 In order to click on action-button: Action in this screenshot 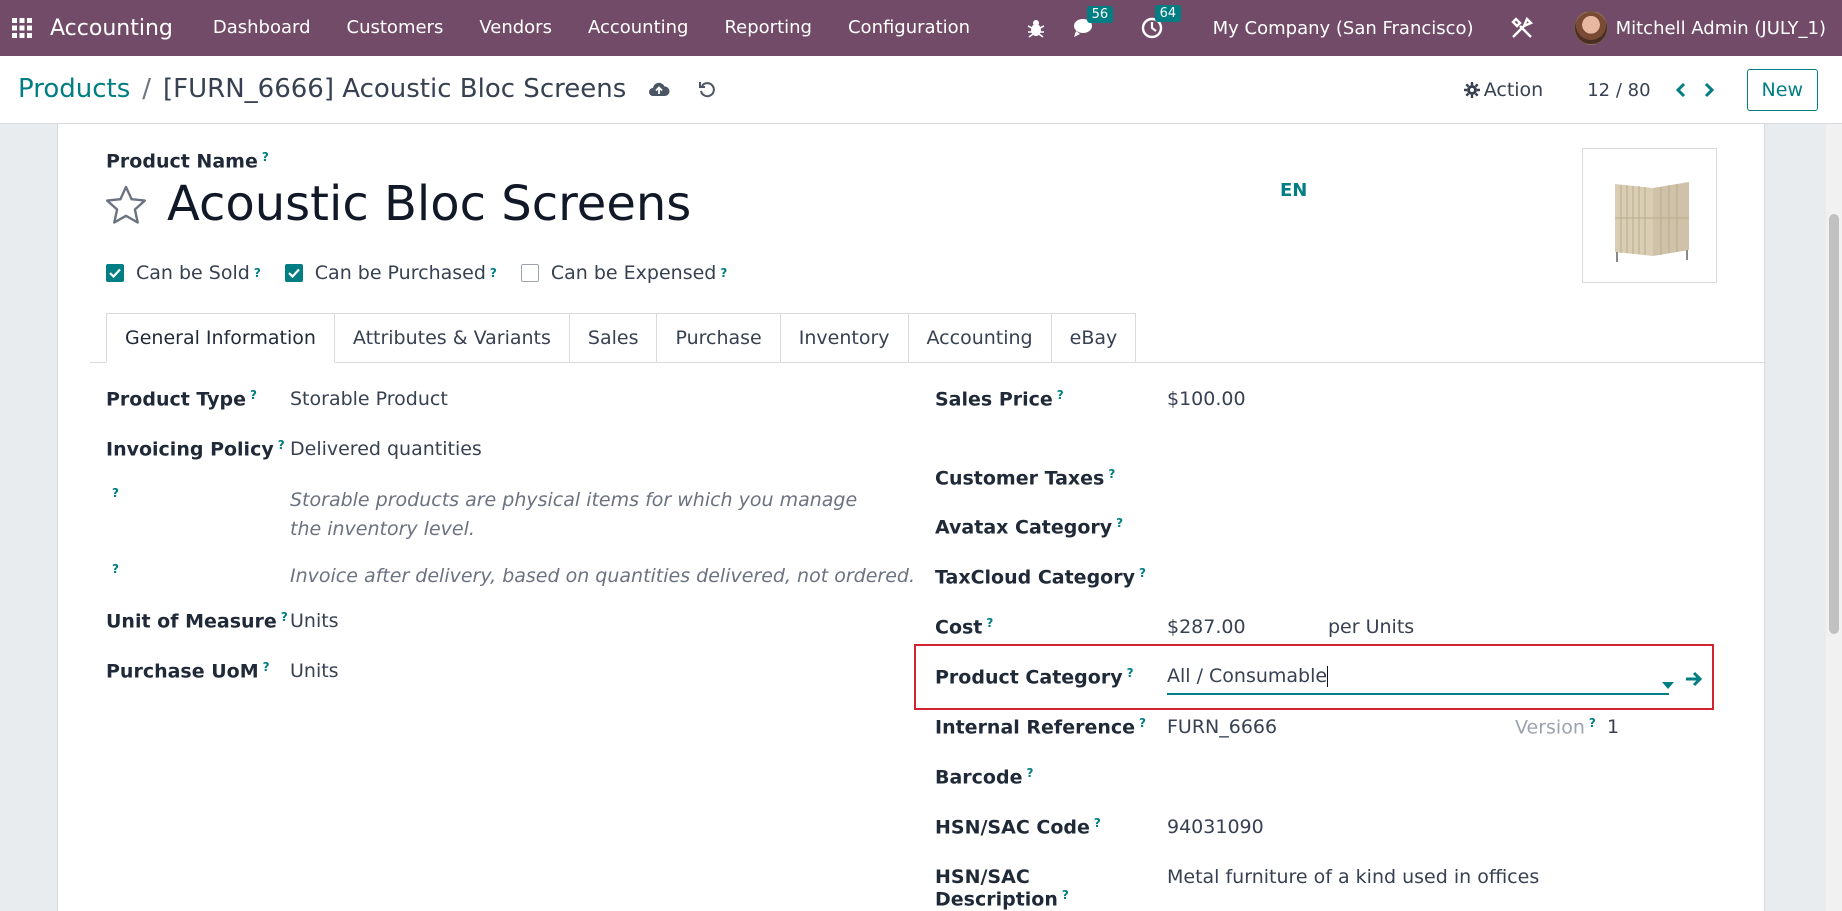, I will do `click(1503, 90)`.